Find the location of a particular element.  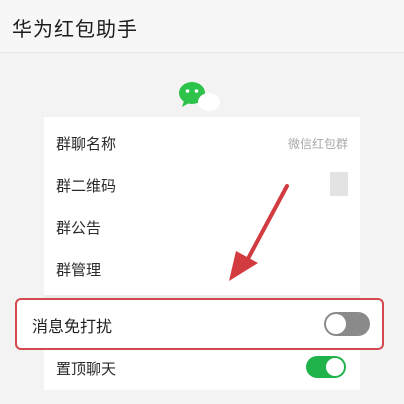

page-title: 华为红包助手 is located at coordinates (75, 29).